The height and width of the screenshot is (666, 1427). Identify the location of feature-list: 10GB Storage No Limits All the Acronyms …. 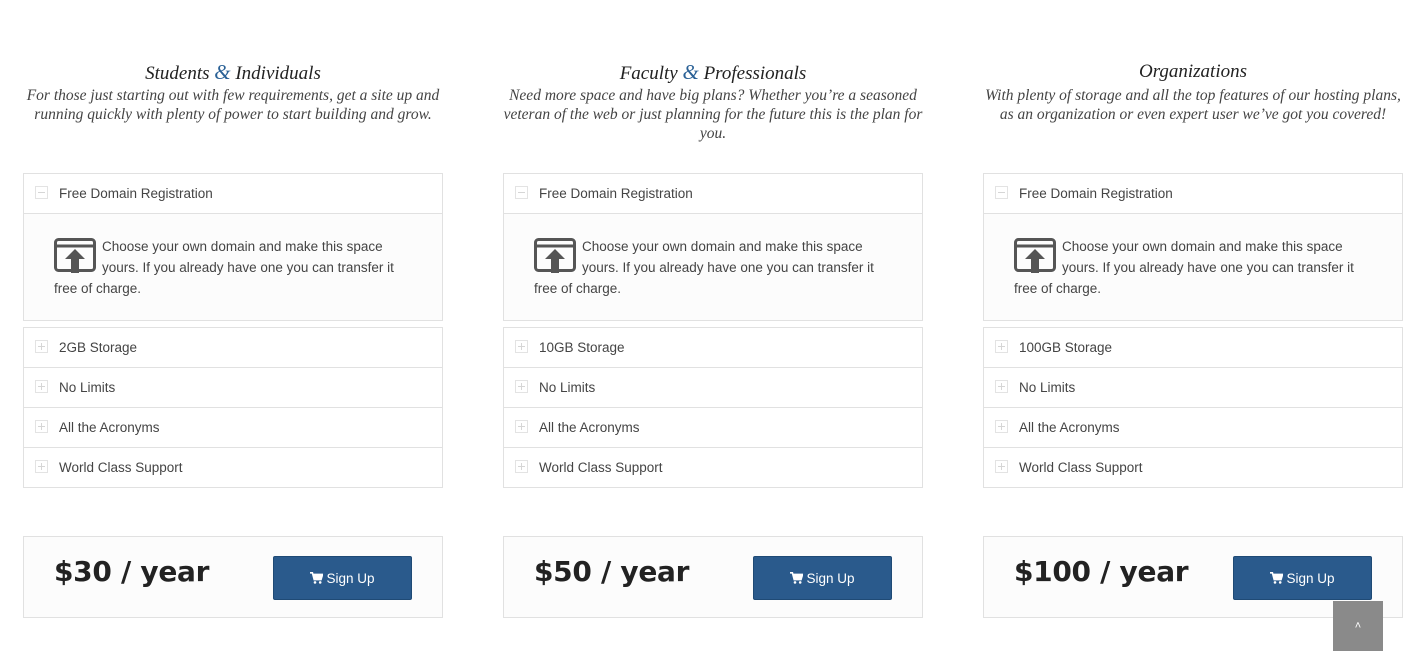
(713, 407).